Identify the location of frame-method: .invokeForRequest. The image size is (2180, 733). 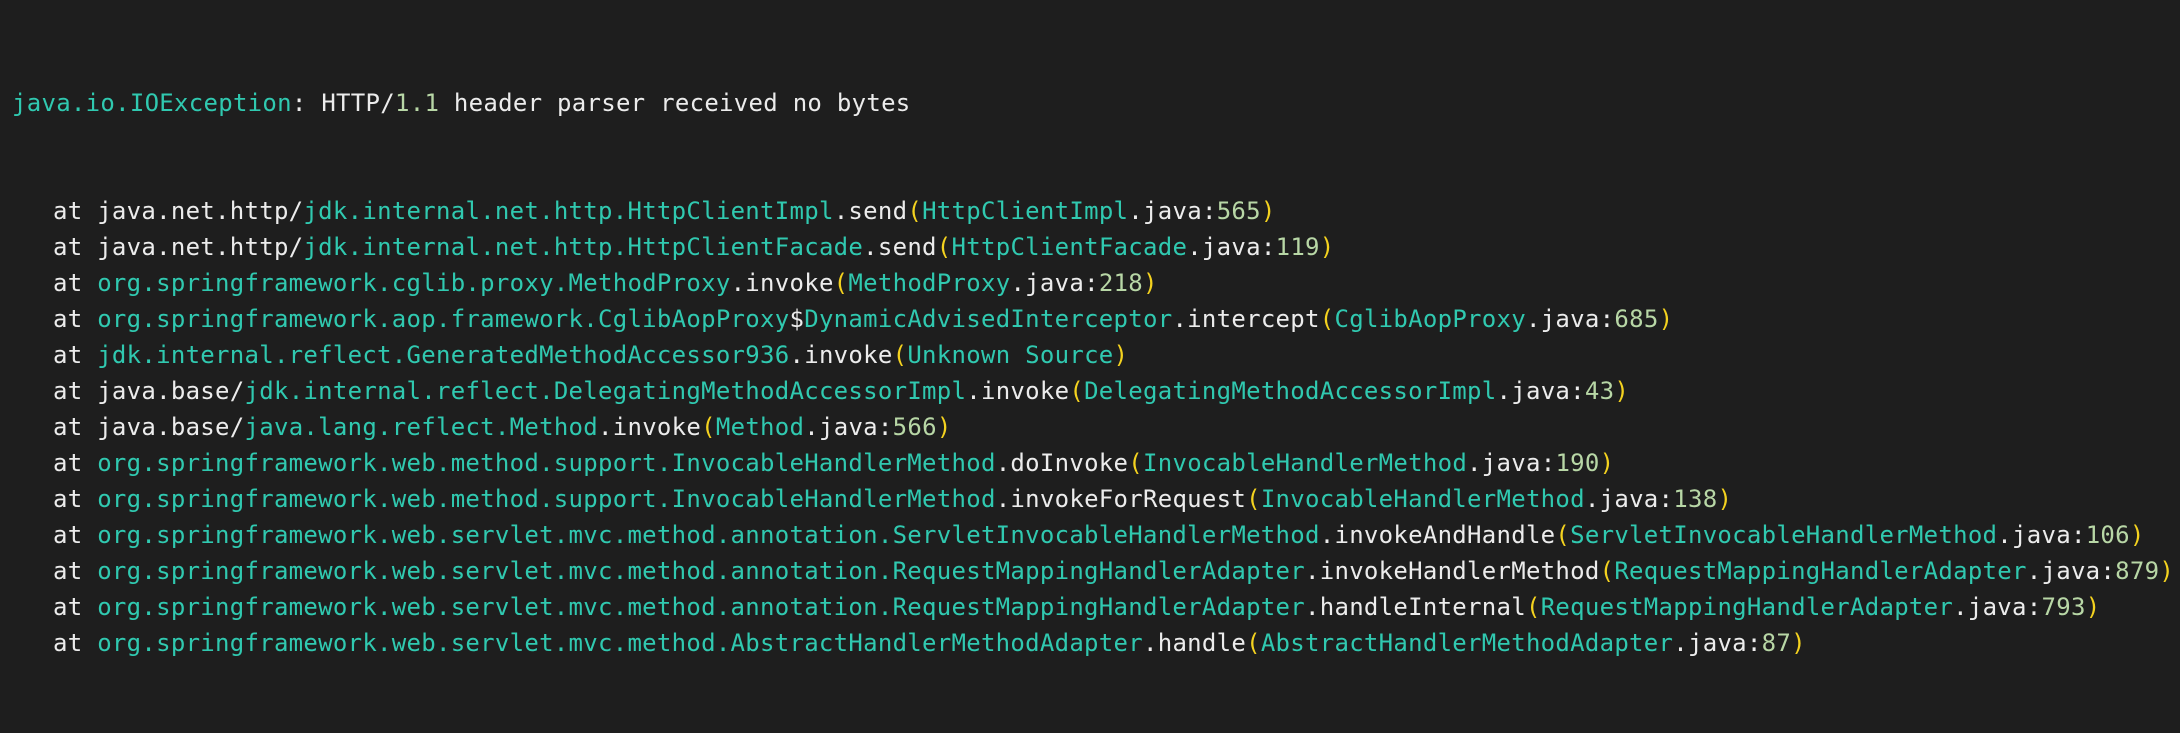
(1121, 499).